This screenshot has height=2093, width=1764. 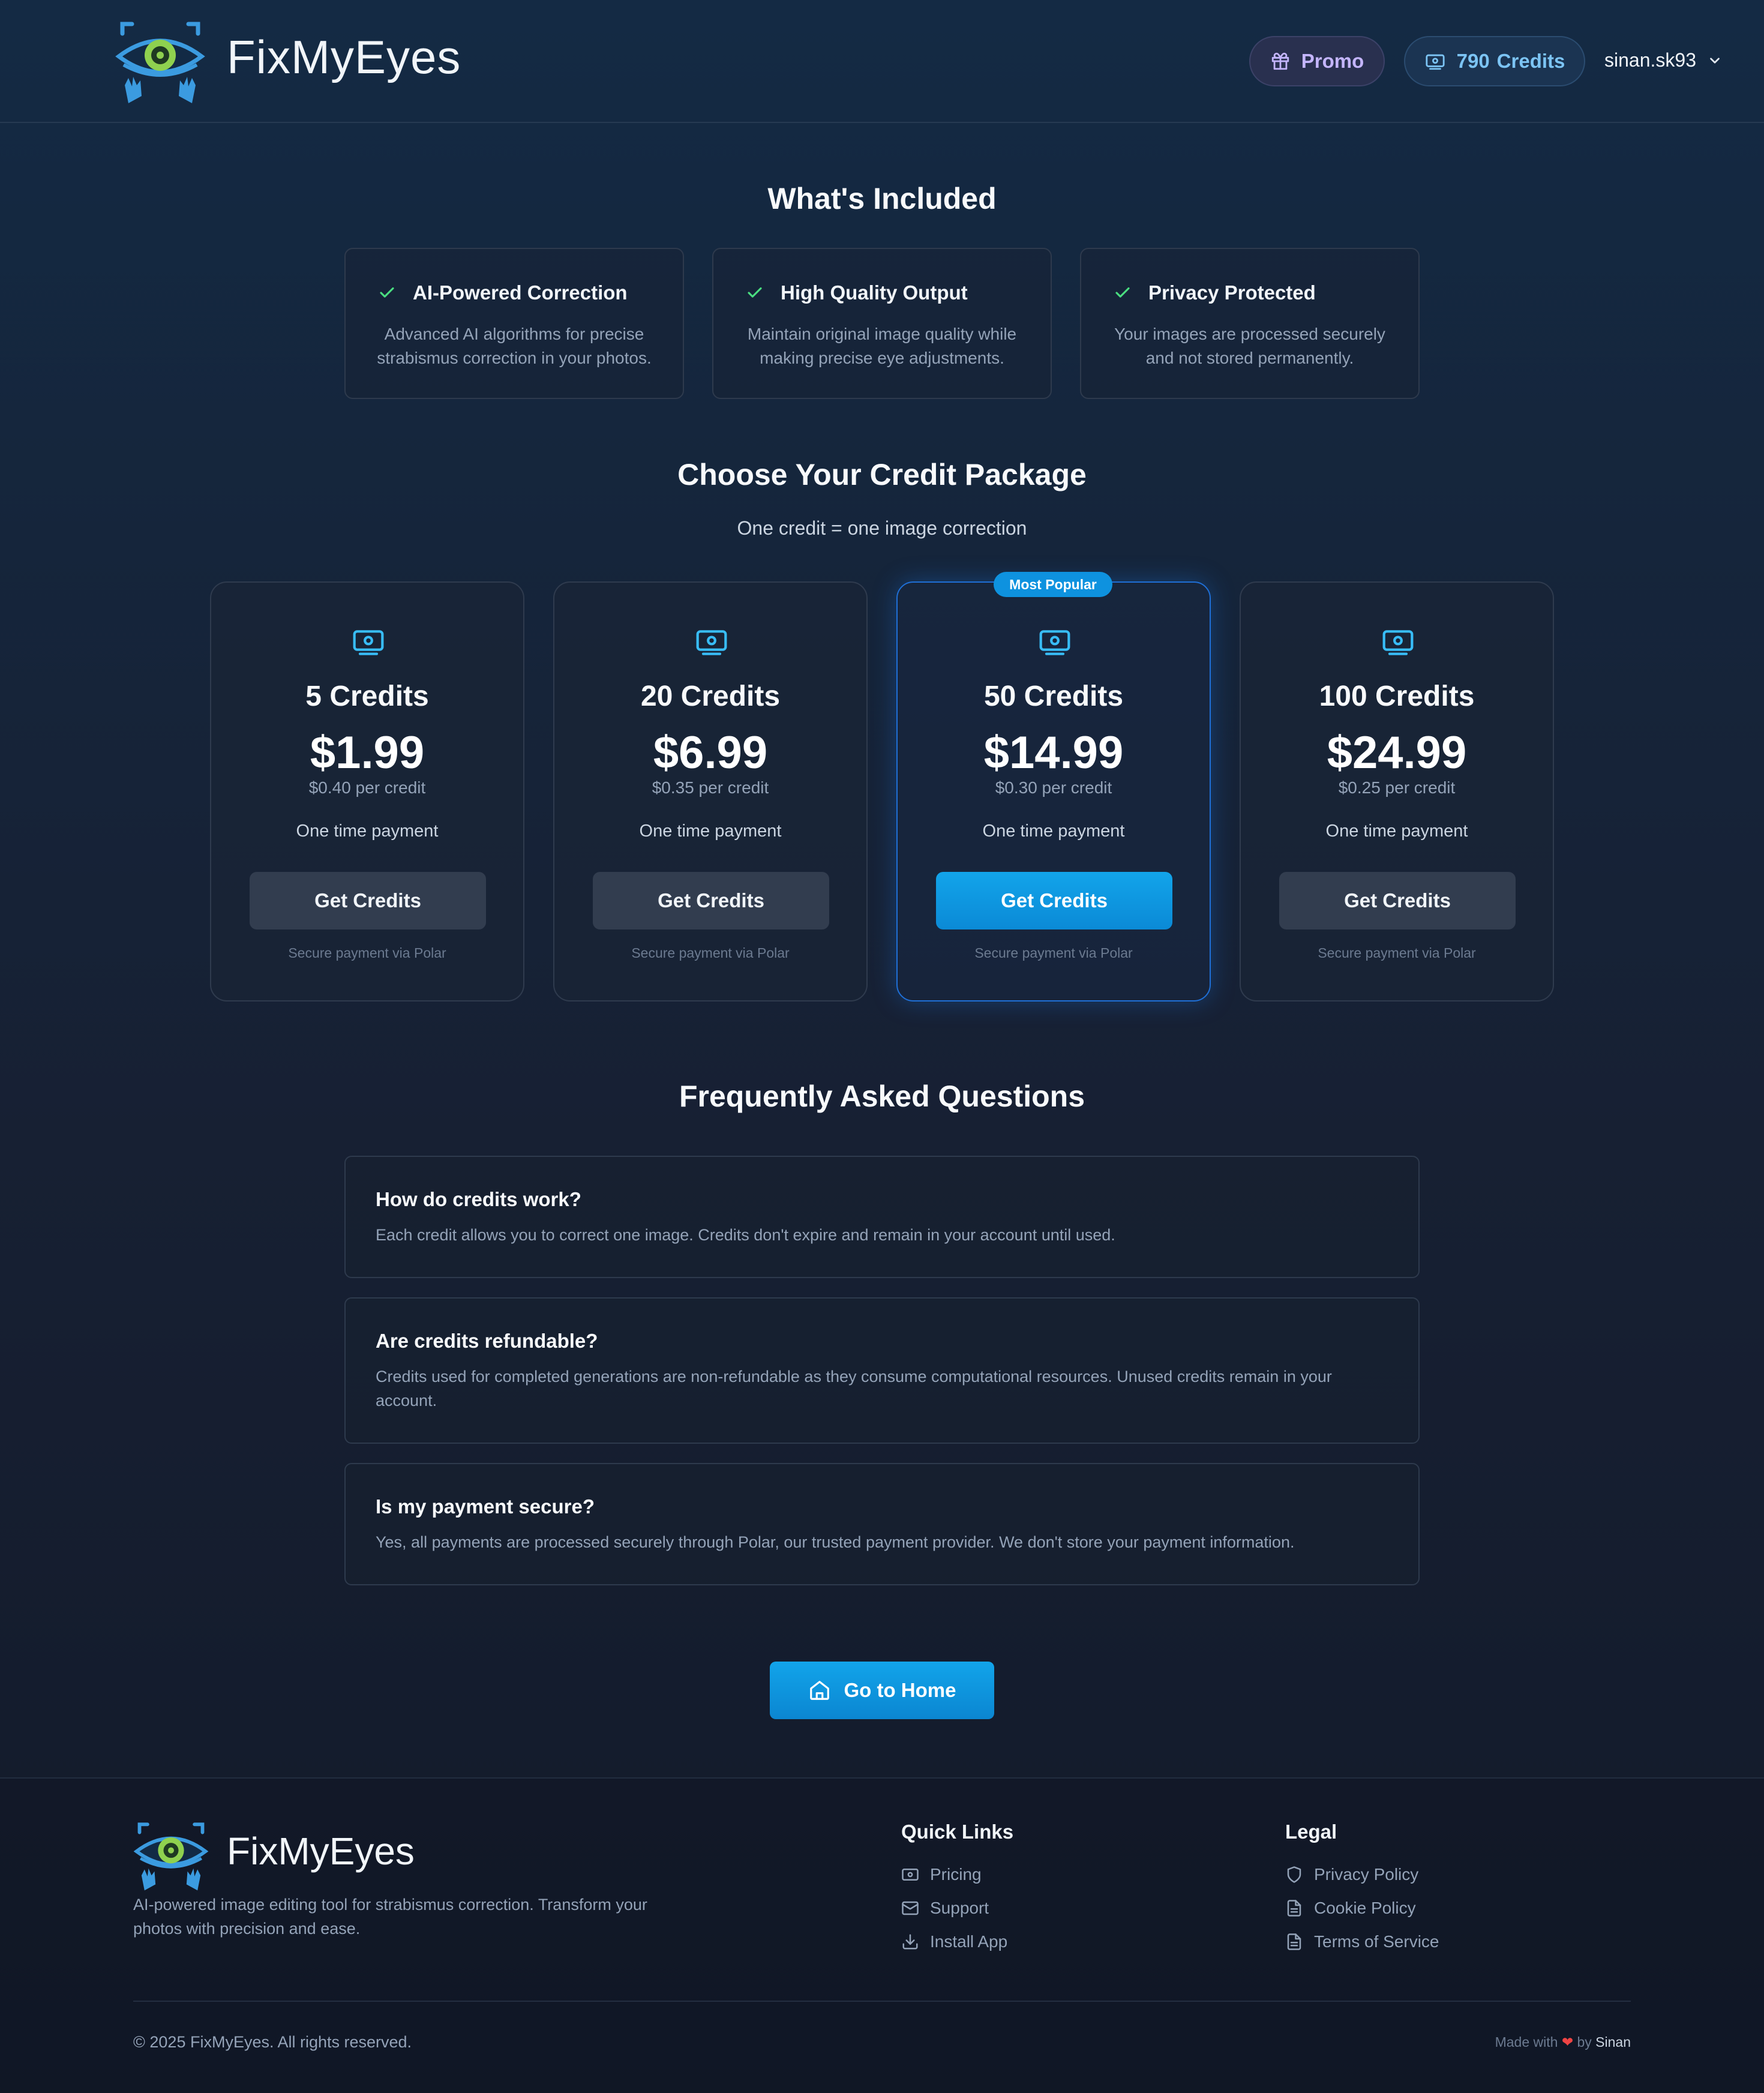 I want to click on package-per-credit: $0.40 per credit, so click(x=367, y=787).